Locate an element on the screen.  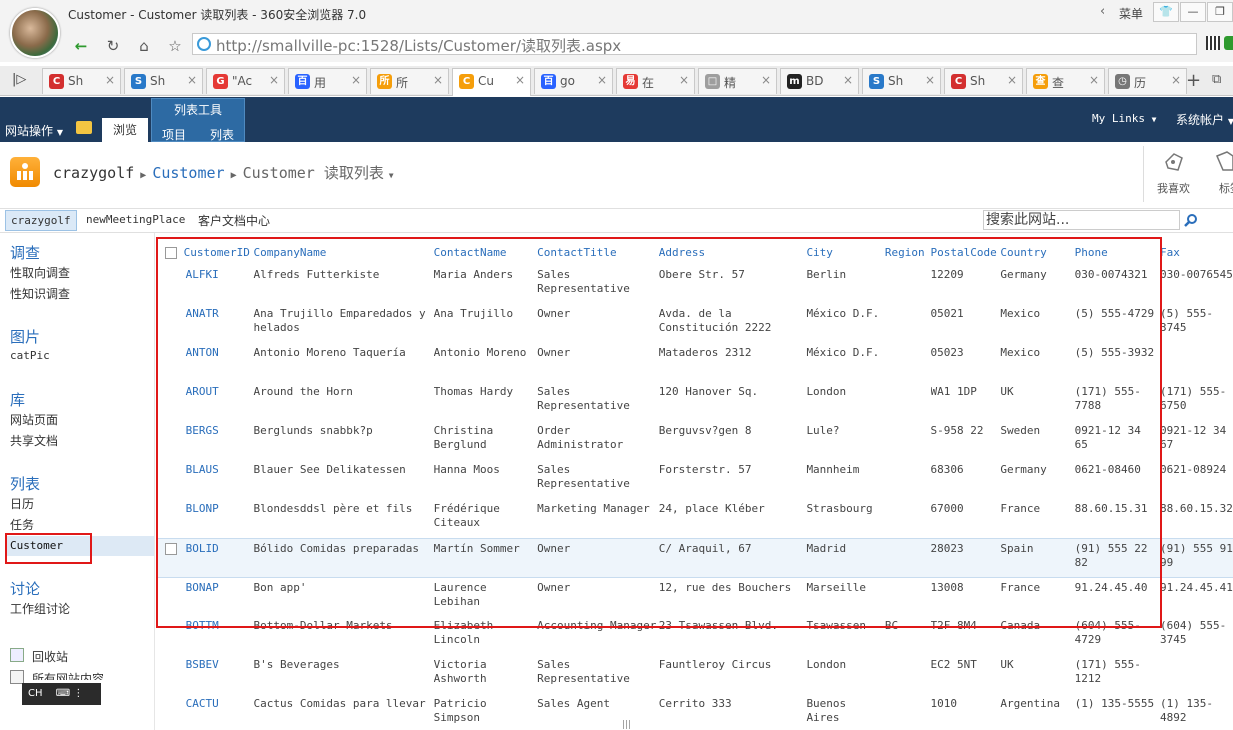
view-name: 读取列表 is located at coordinates (354, 173).